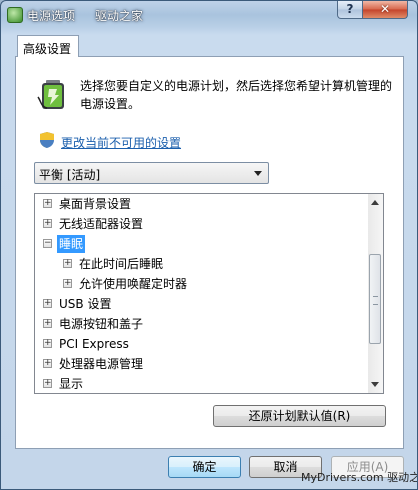 This screenshot has height=490, width=418. What do you see at coordinates (209, 15) in the screenshot?
I see `title-bar: 电源选项 驱动之家 ? ✕` at bounding box center [209, 15].